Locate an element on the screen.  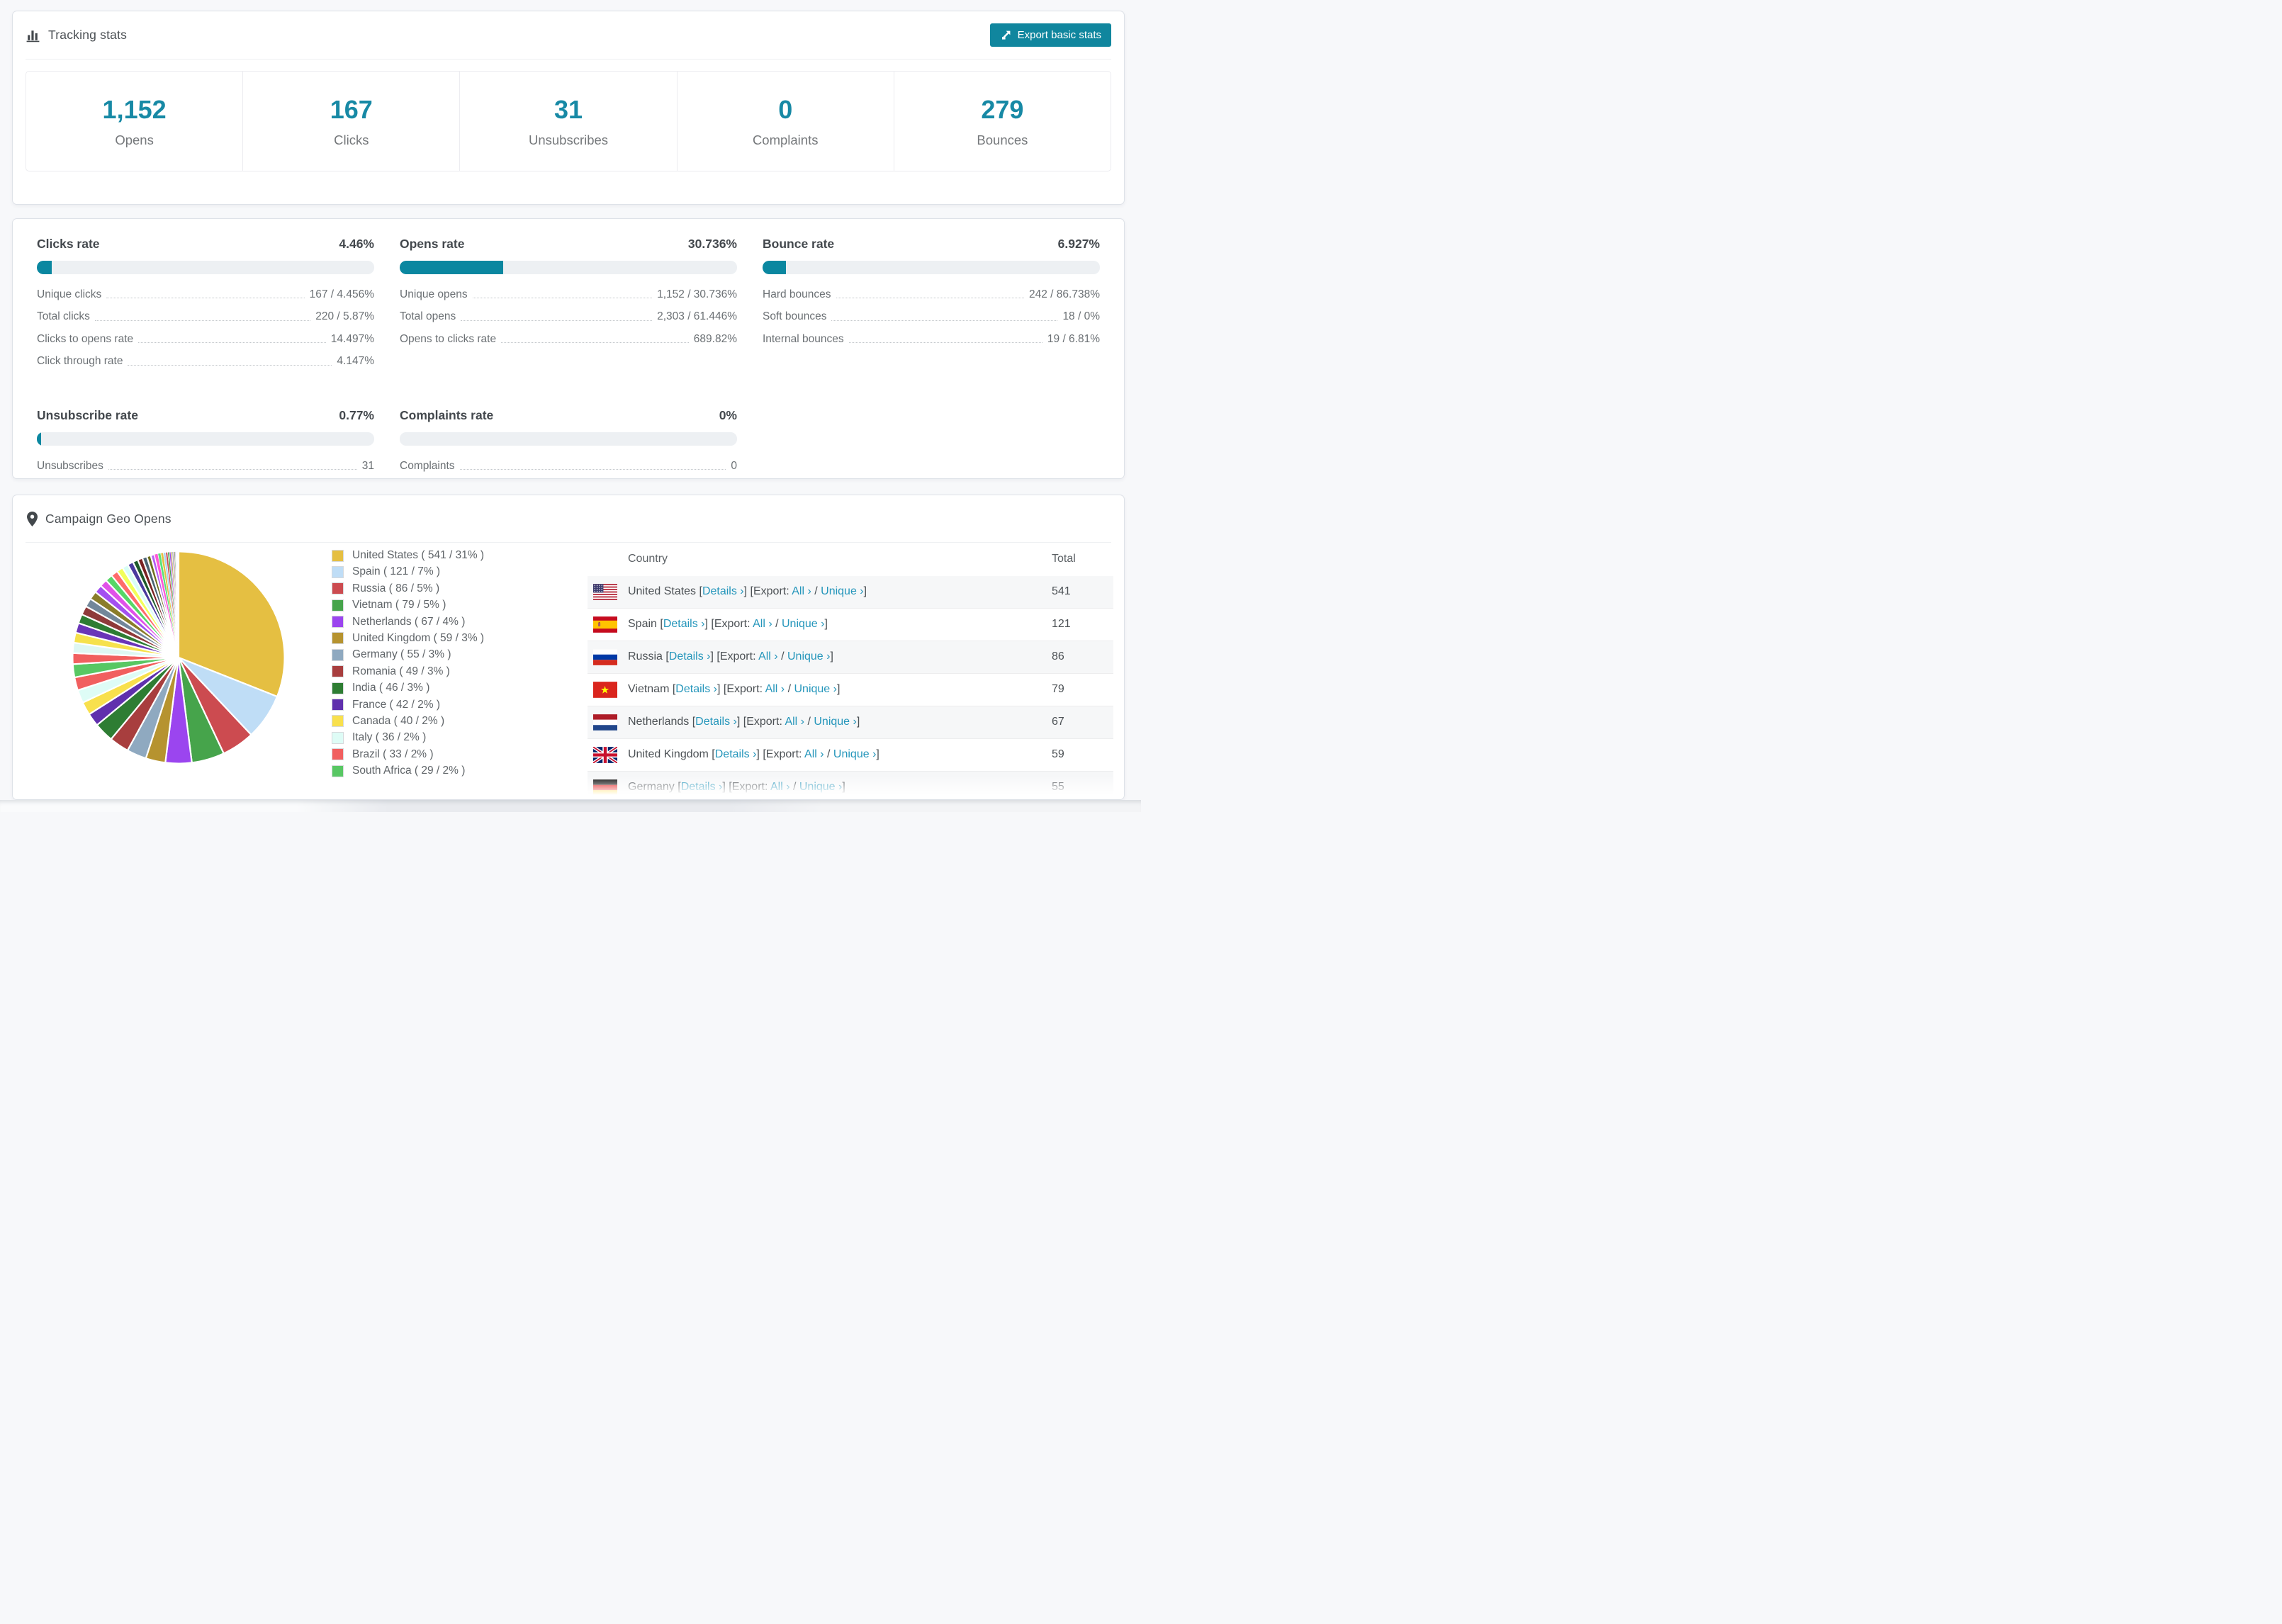
rate-row-label: Click through rate is located at coordinates (80, 361).